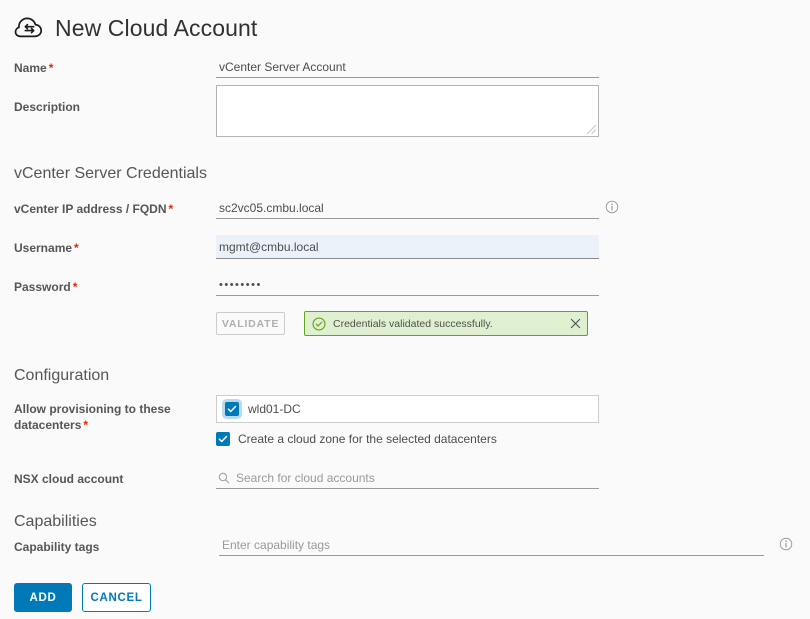  What do you see at coordinates (305, 478) in the screenshot?
I see `nsx-cloud-account-placeholder: Search for cloud accounts` at bounding box center [305, 478].